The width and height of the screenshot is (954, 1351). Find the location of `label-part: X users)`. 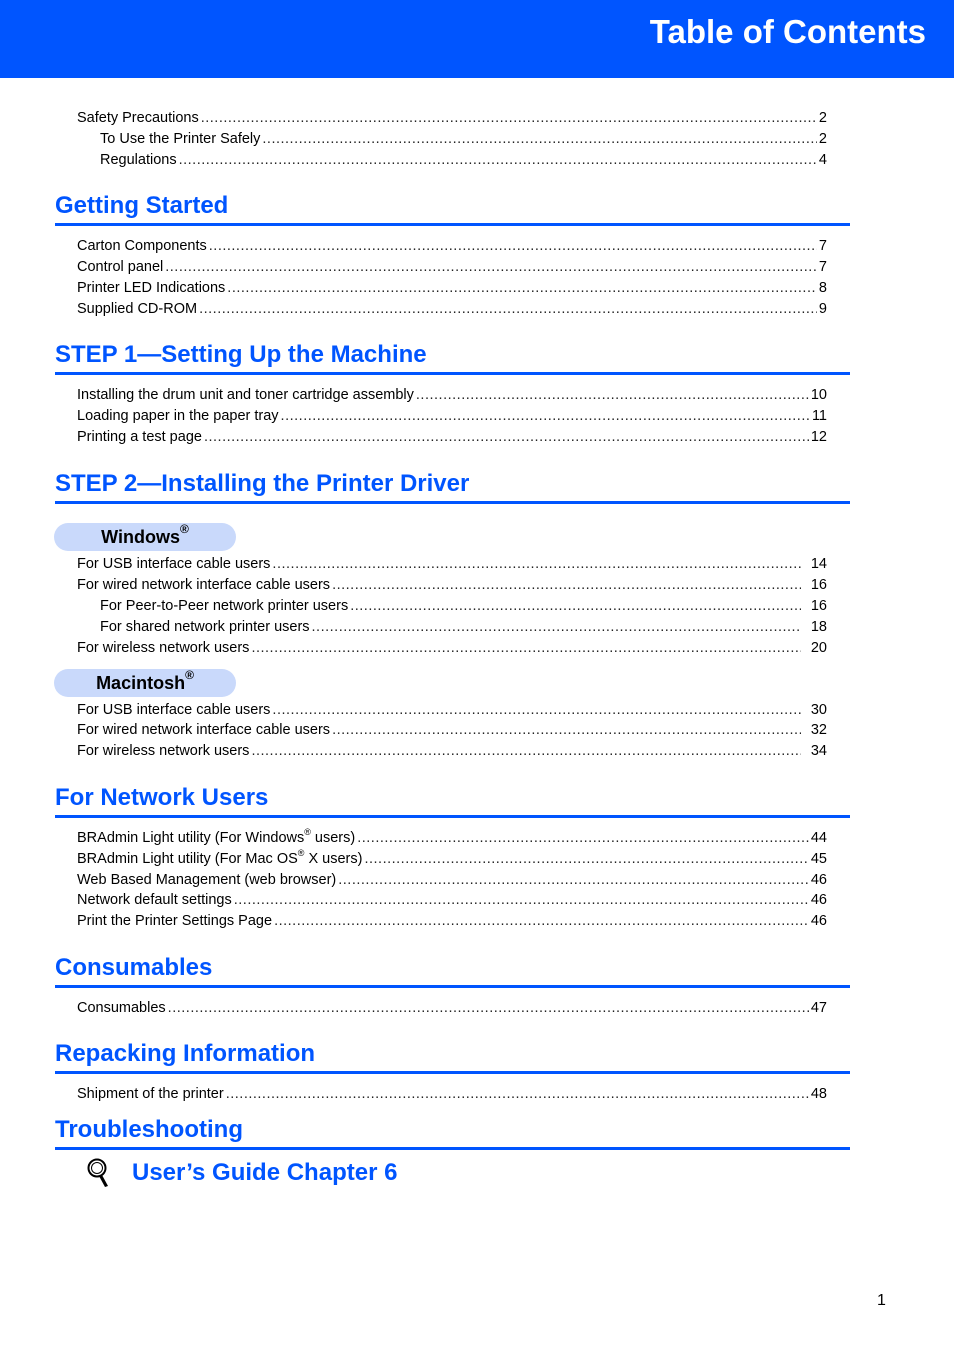

label-part: X users) is located at coordinates (333, 859).